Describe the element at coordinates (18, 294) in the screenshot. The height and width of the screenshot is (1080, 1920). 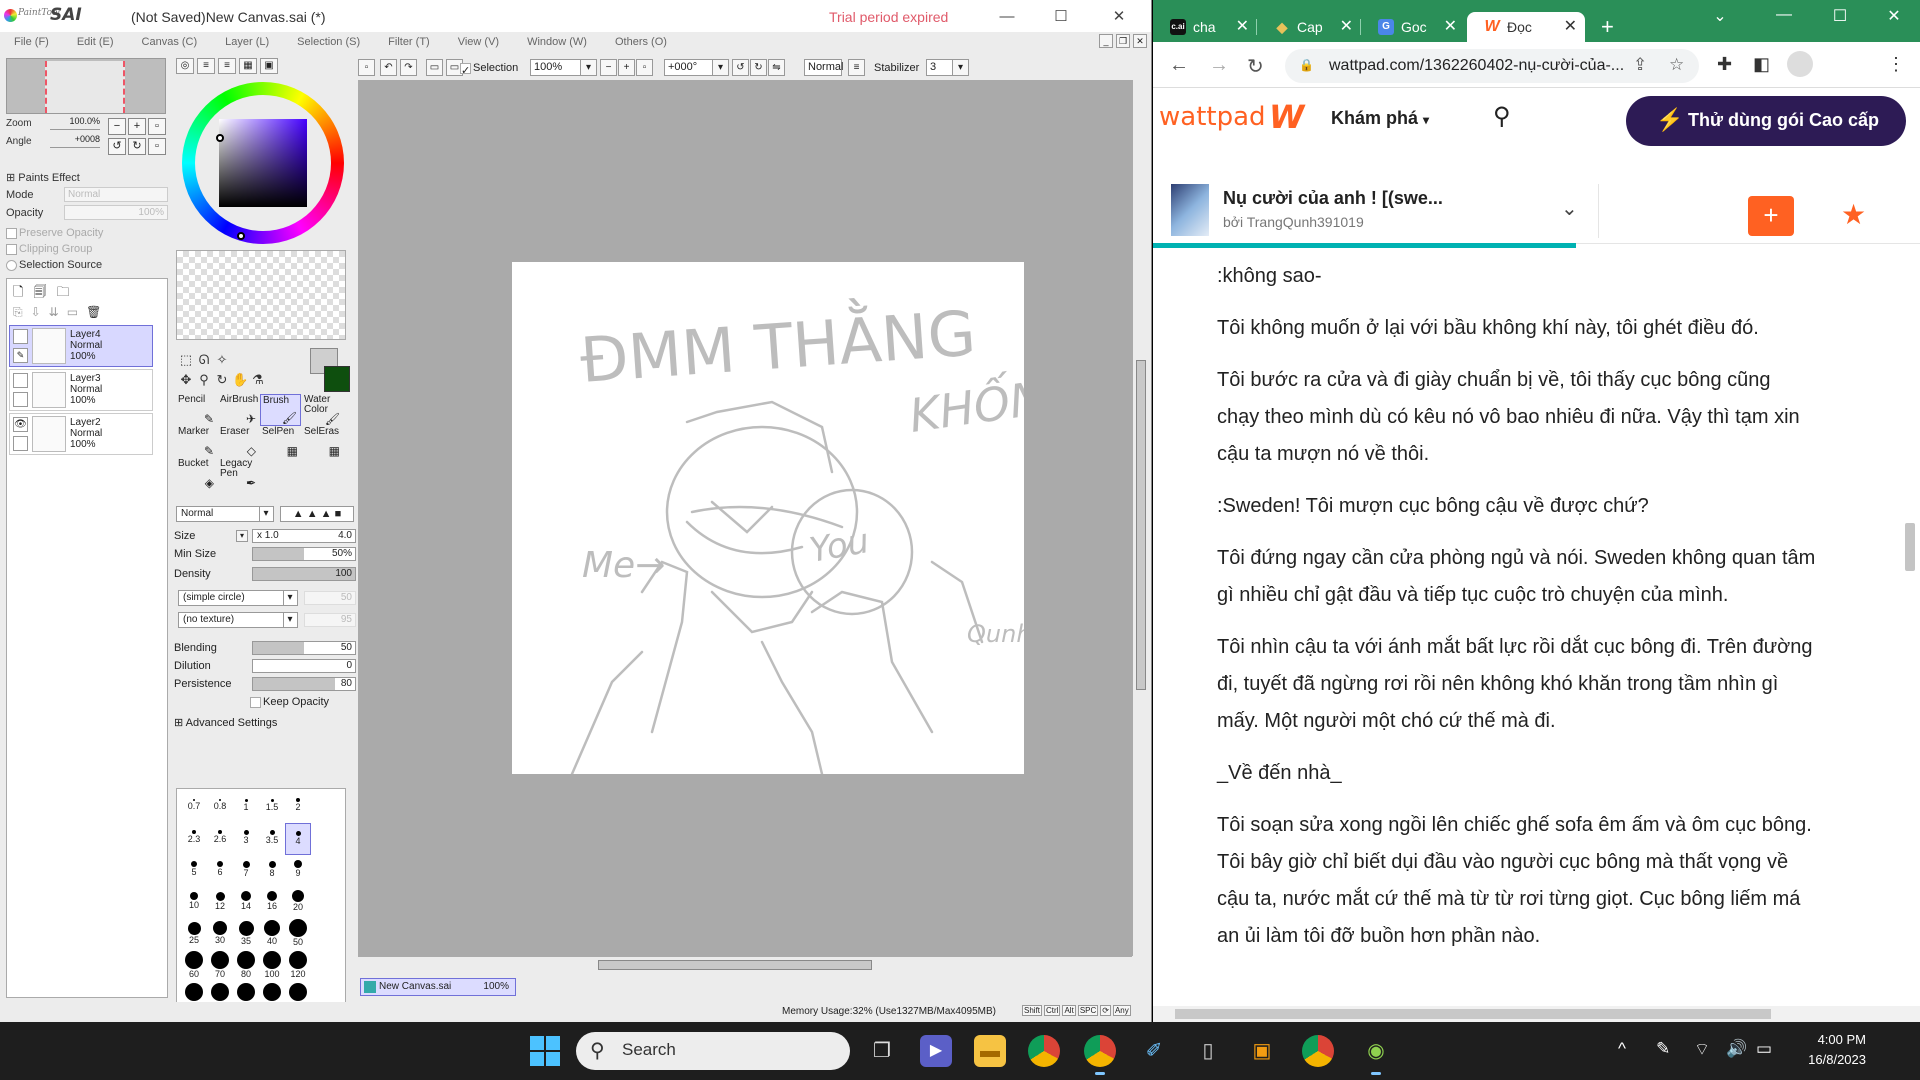
I see `new-layer-icon: 🗋` at that location.